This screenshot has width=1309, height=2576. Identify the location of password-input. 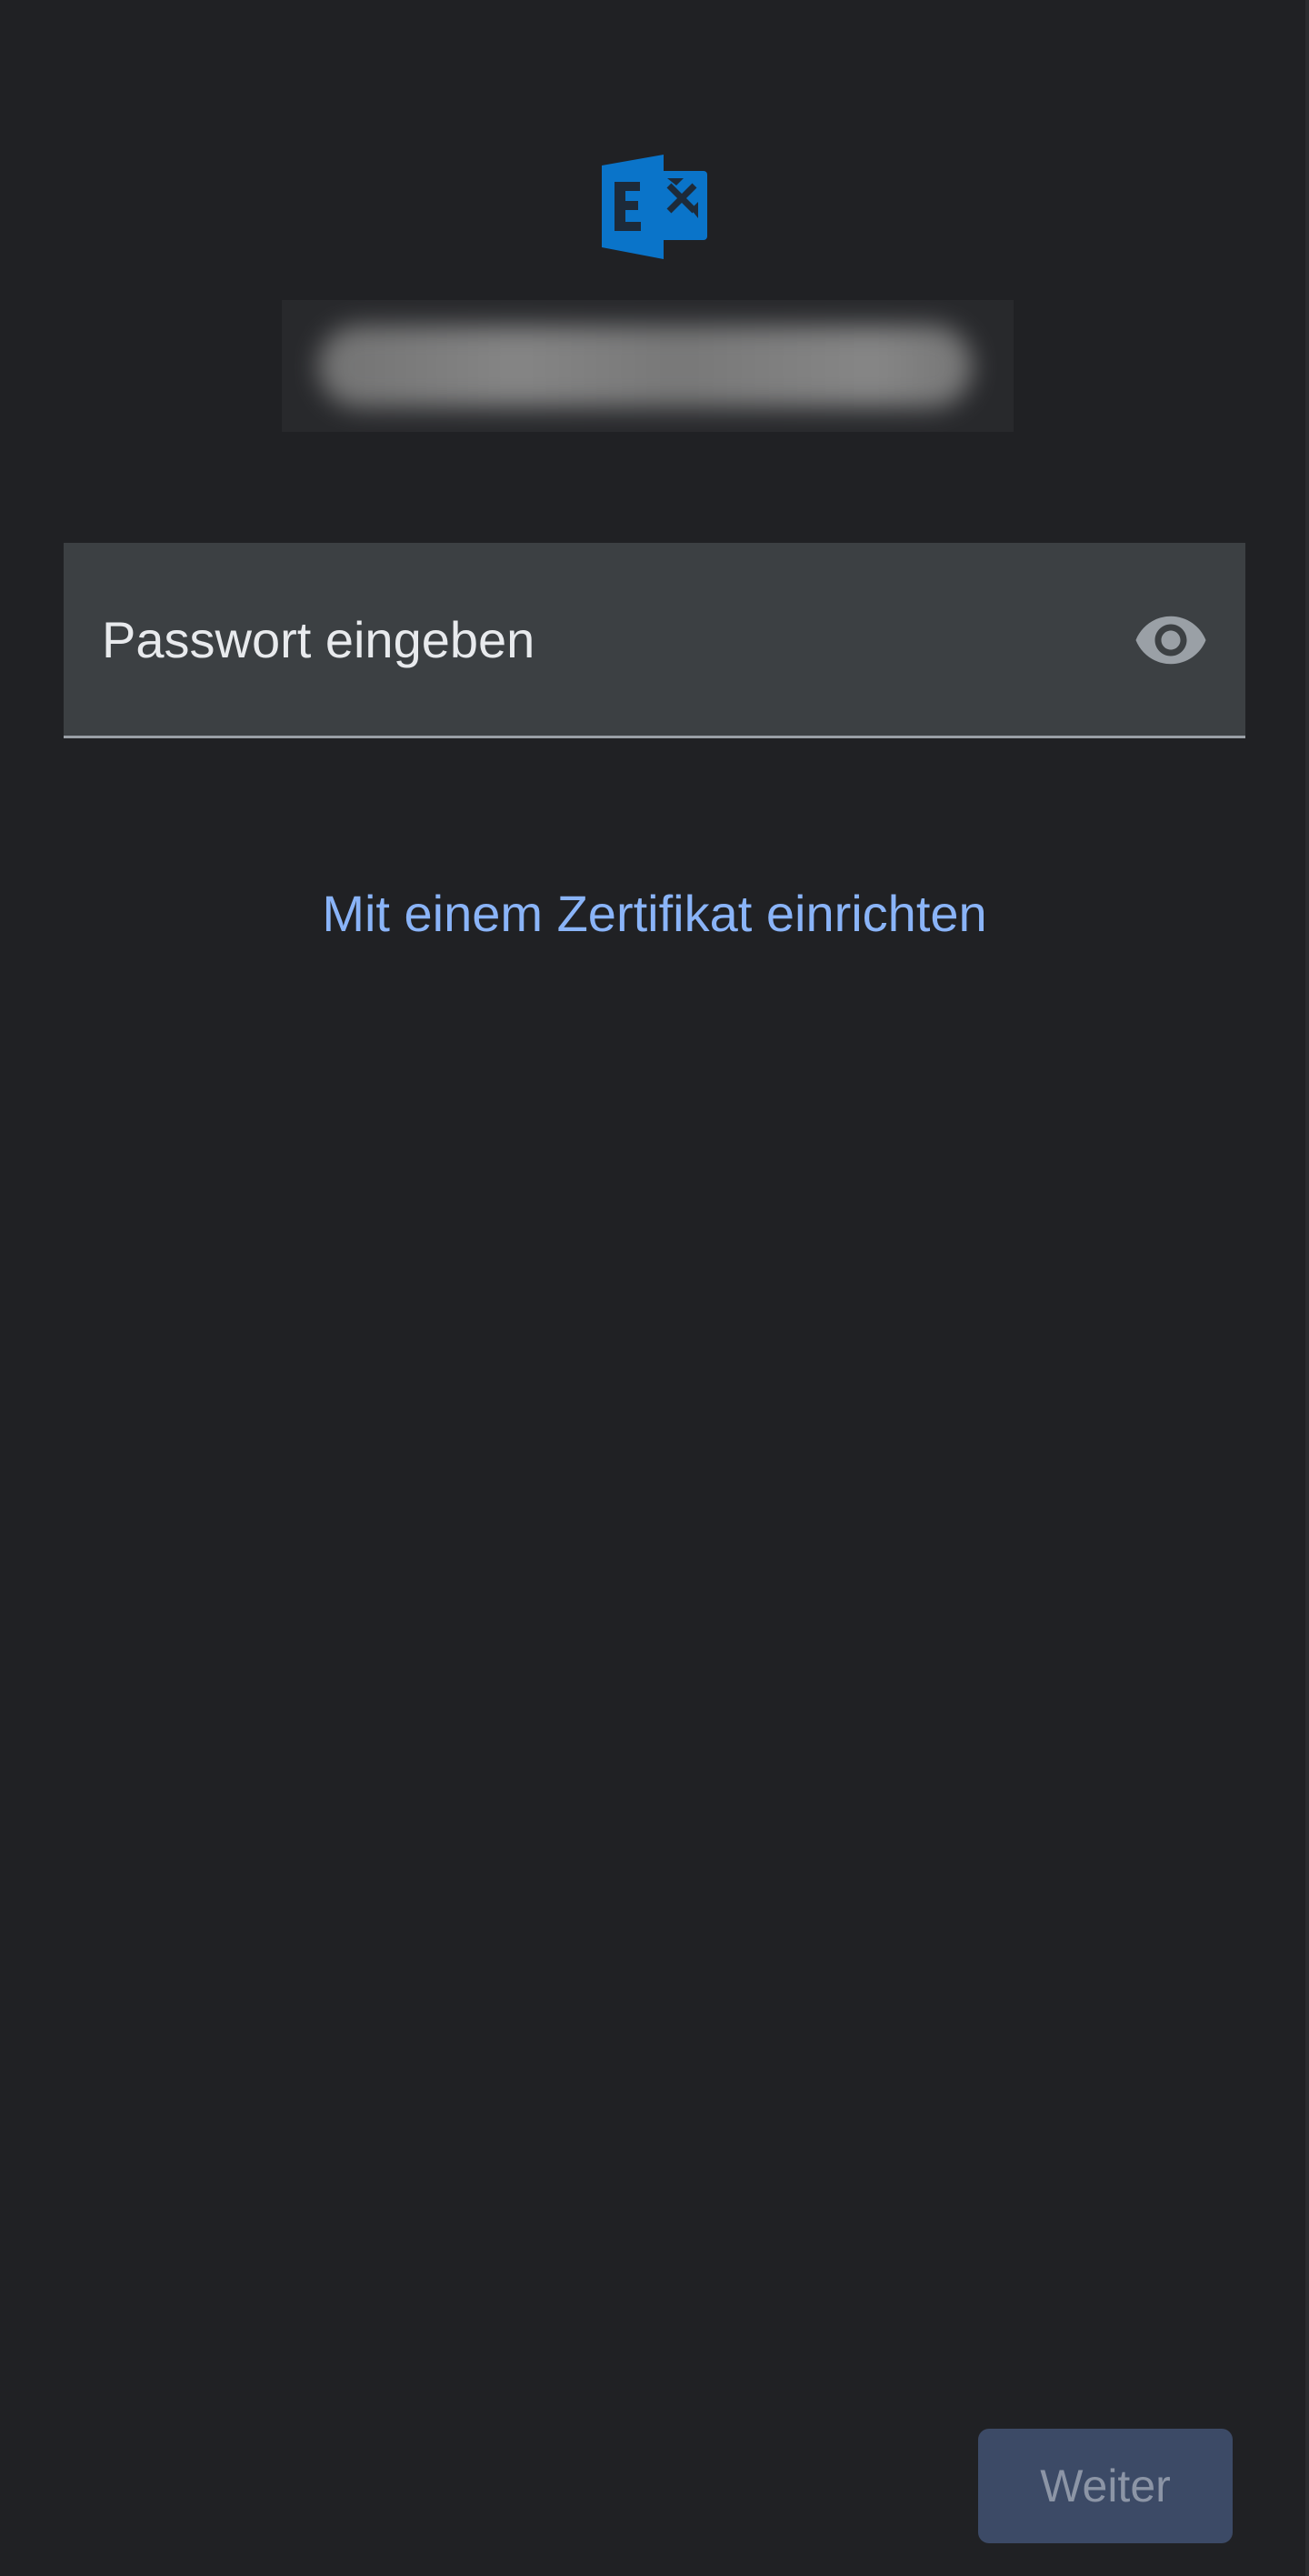
(583, 639).